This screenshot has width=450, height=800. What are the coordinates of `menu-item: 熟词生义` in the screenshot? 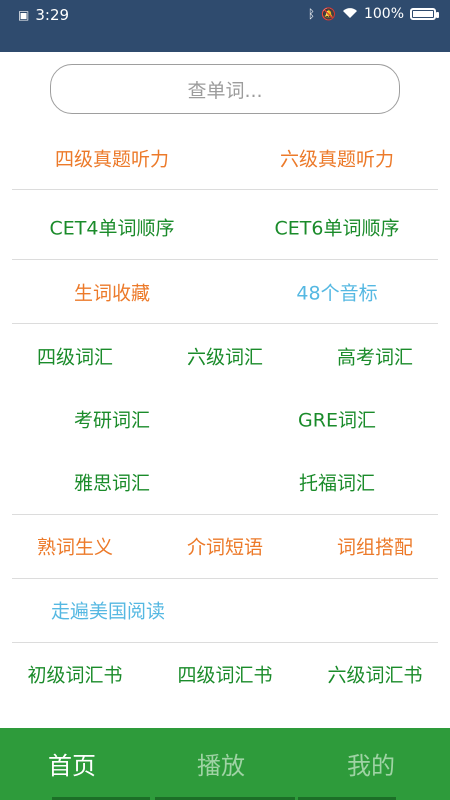 It's located at (75, 546).